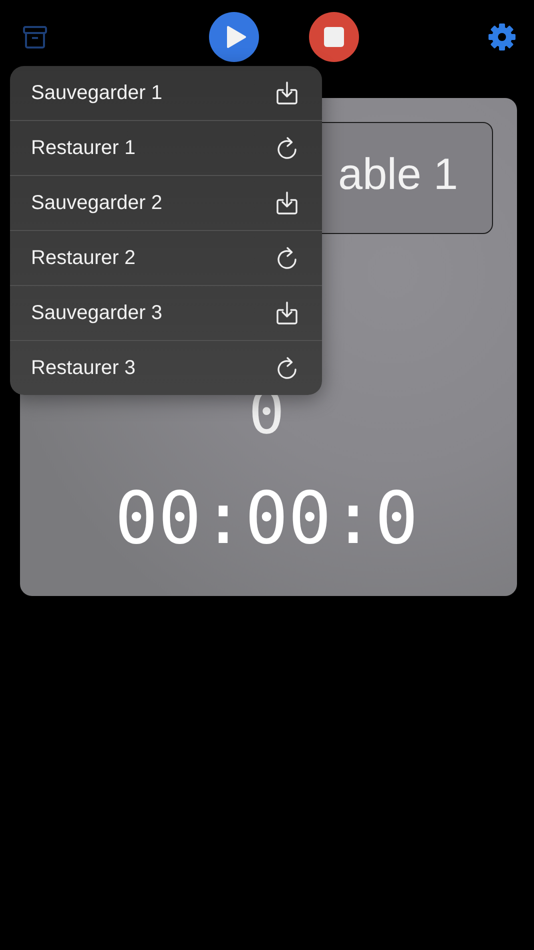 This screenshot has width=534, height=950. I want to click on menu-item: Sauvegarder 3, so click(166, 312).